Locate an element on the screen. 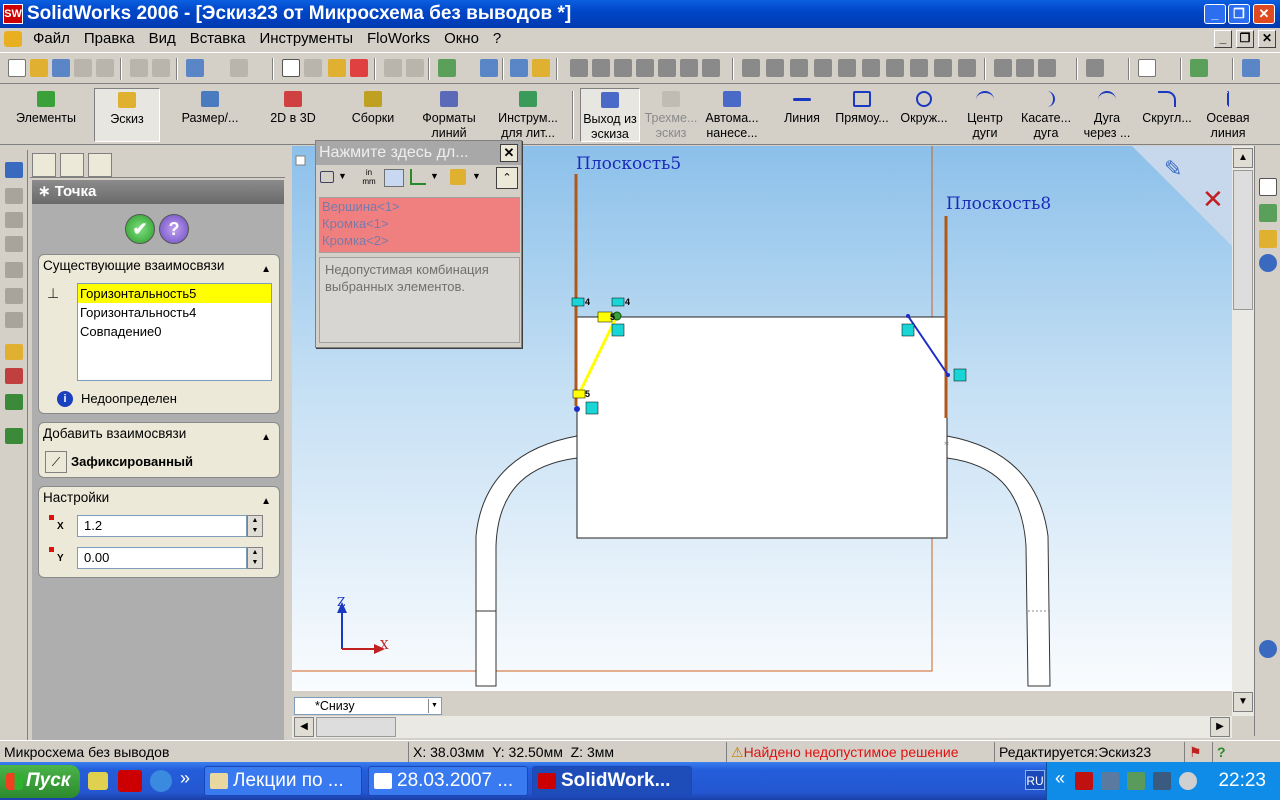  3d-sketch-button: Трехме... эскиз is located at coordinates (671, 115).